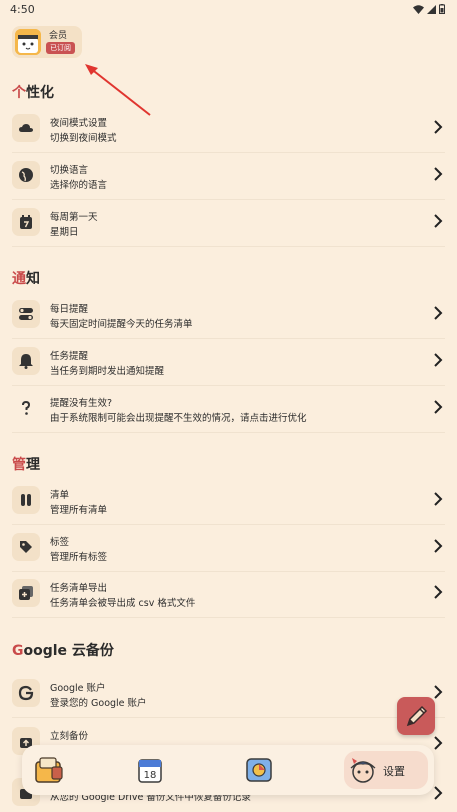 The width and height of the screenshot is (457, 812). I want to click on battery-icon, so click(442, 9).